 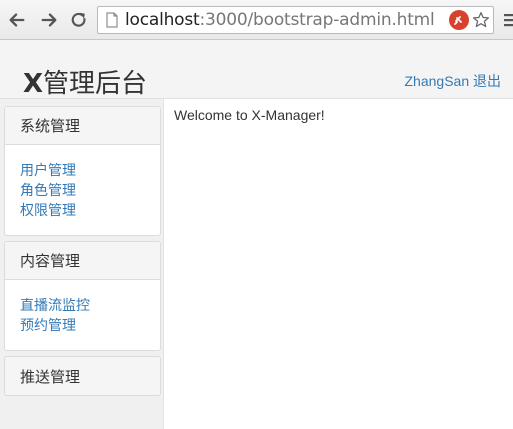 I want to click on brand-x: X, so click(x=33, y=84).